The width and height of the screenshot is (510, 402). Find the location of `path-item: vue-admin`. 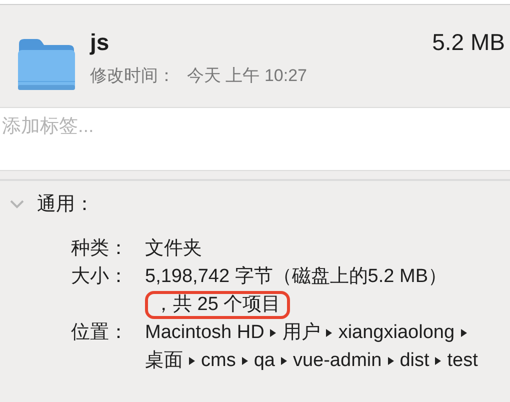

path-item: vue-admin is located at coordinates (337, 360).